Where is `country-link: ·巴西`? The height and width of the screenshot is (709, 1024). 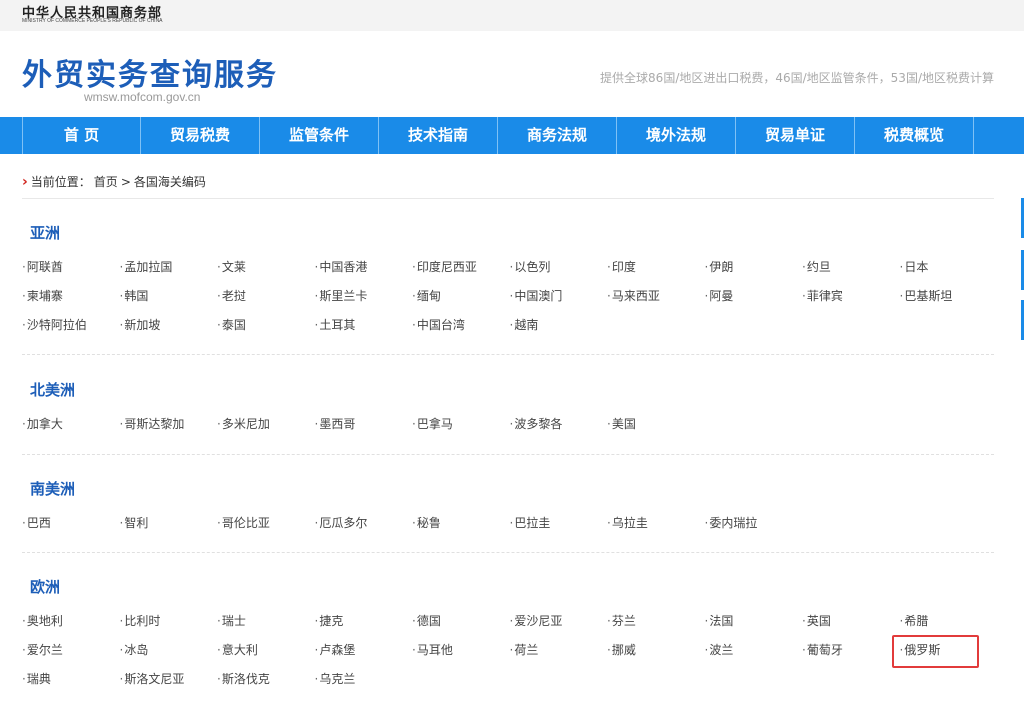 country-link: ·巴西 is located at coordinates (71, 527).